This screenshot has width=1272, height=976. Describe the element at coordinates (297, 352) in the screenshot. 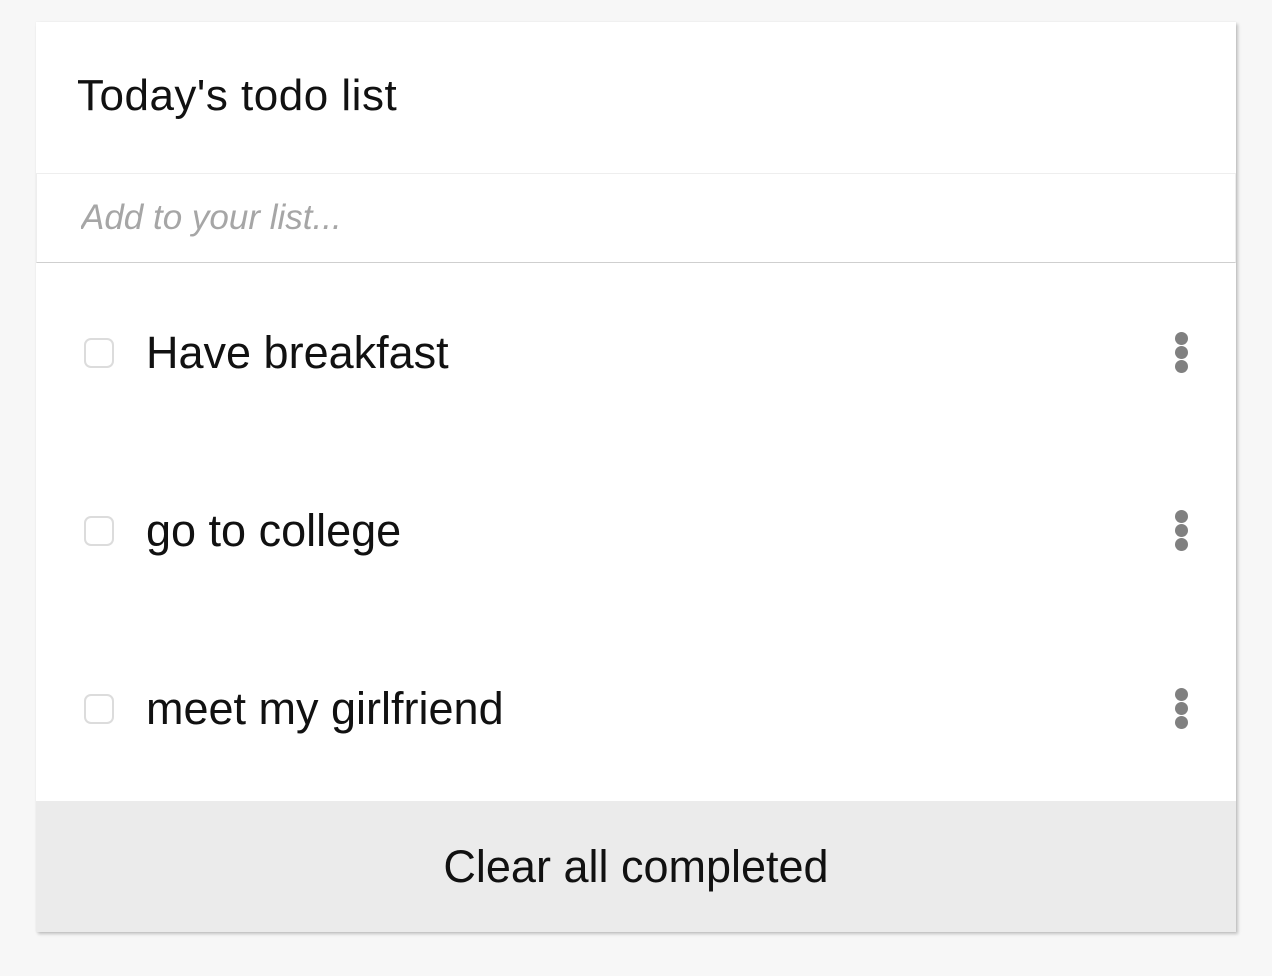

I see `todo-label: Have breakfast` at that location.